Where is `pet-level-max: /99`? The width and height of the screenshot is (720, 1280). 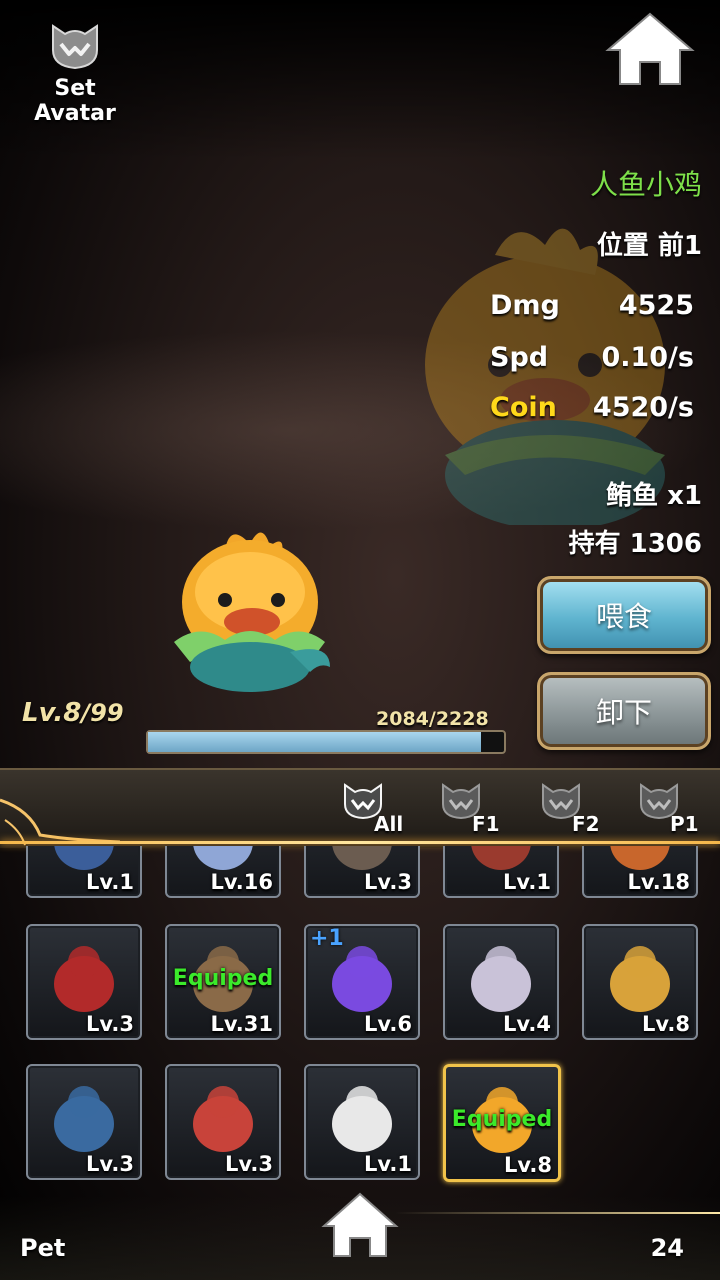 pet-level-max: /99 is located at coordinates (102, 713).